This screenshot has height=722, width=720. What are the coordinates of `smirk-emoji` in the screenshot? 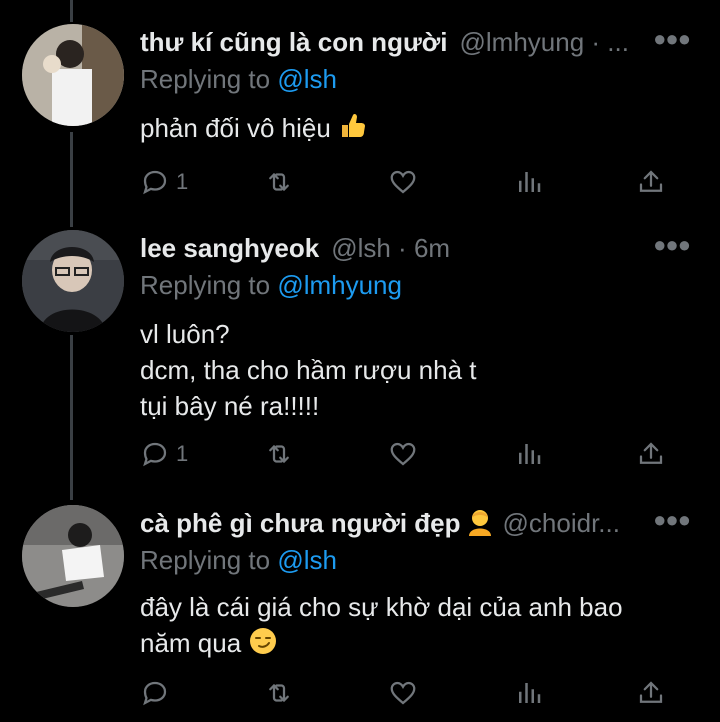 It's located at (263, 645).